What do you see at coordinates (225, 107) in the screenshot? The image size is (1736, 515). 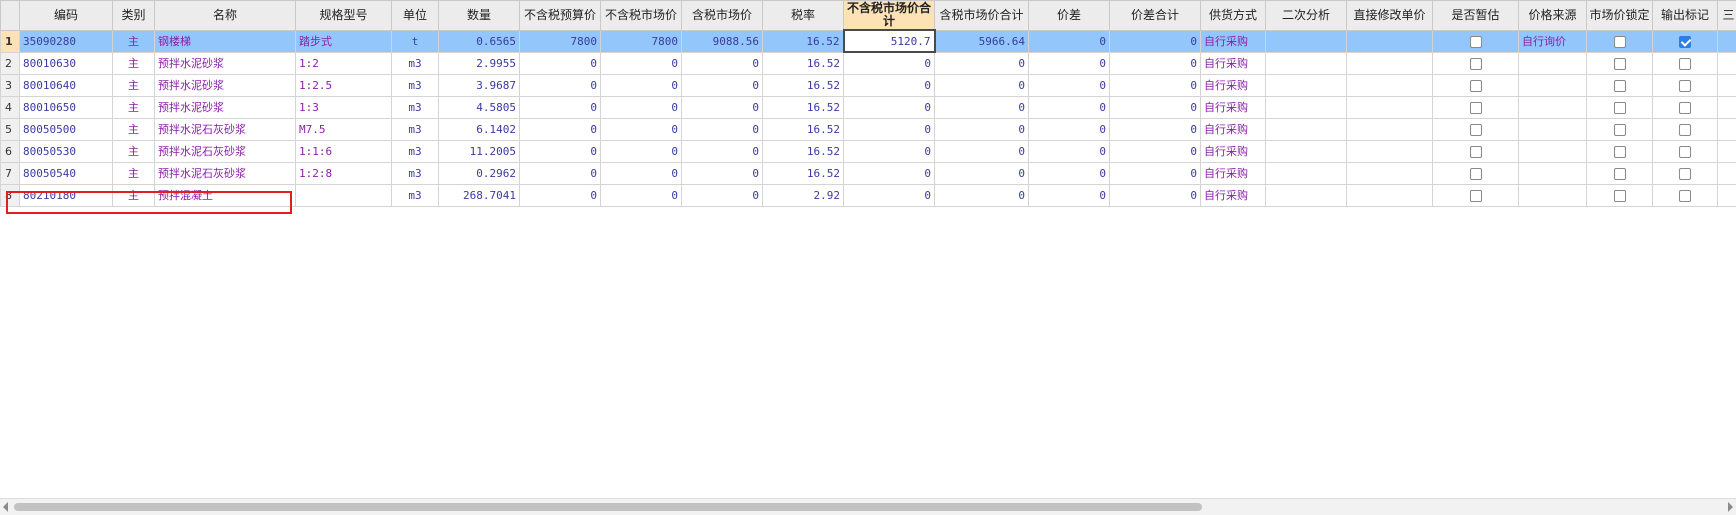 I see `name-cell: 预拌水泥砂浆` at bounding box center [225, 107].